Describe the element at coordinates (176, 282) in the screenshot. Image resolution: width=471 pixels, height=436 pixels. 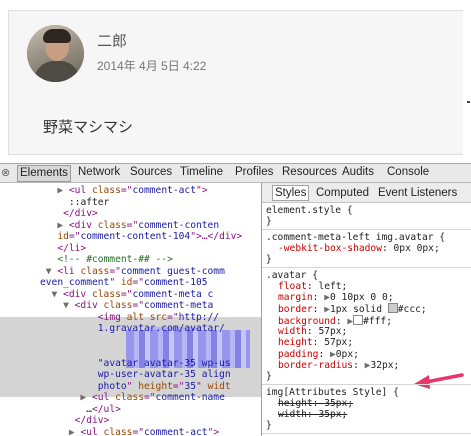
I see `token-val: comment-105` at that location.